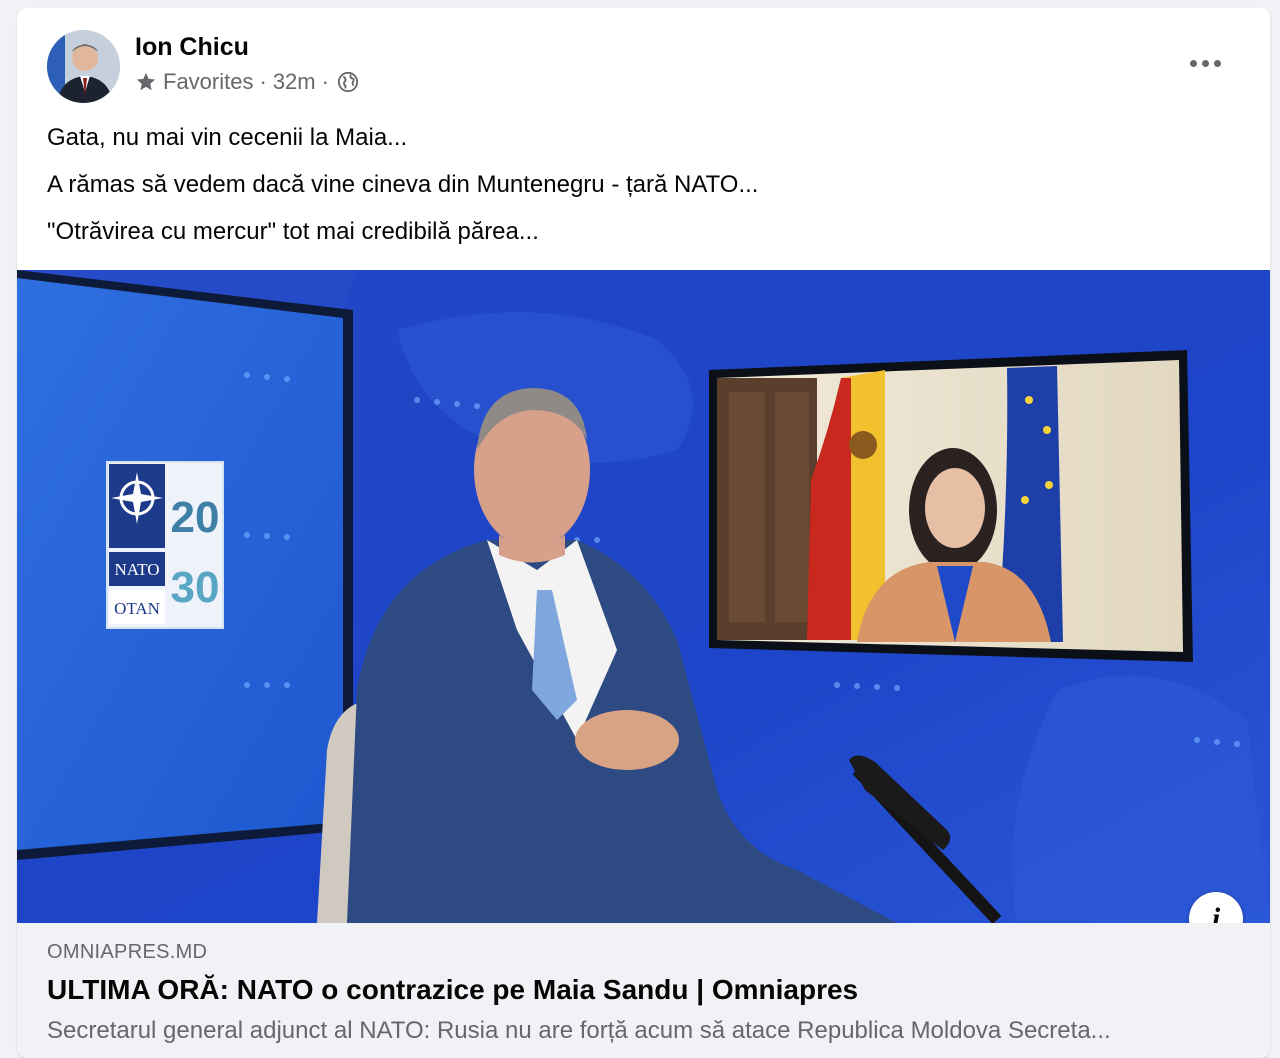 Image resolution: width=1280 pixels, height=1058 pixels. Describe the element at coordinates (192, 47) in the screenshot. I see `author-name: Ion Chicu` at that location.